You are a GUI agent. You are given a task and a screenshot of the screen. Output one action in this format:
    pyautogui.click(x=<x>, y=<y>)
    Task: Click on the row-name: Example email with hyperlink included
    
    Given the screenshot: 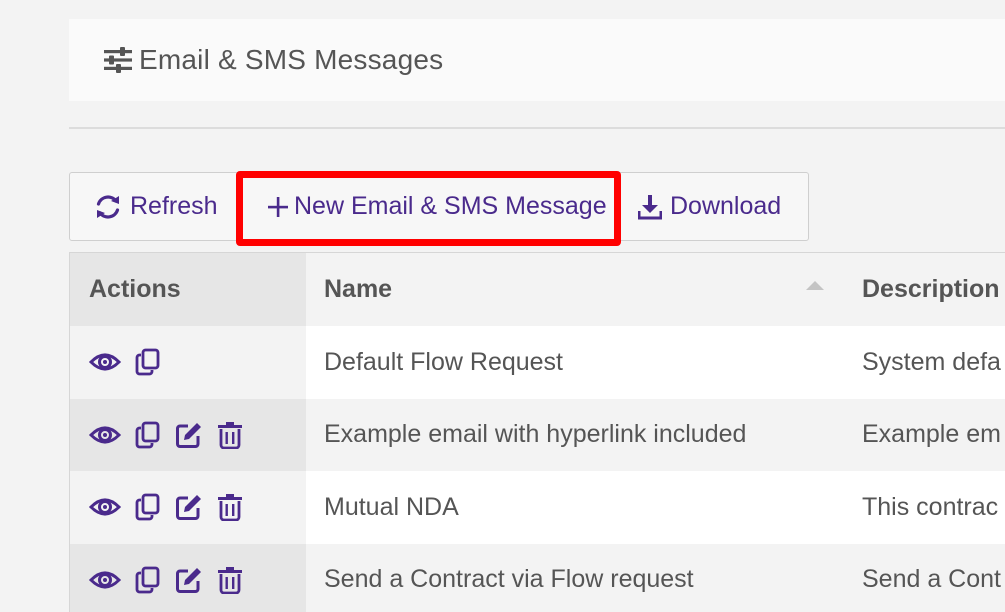 What is the action you would take?
    pyautogui.click(x=575, y=434)
    